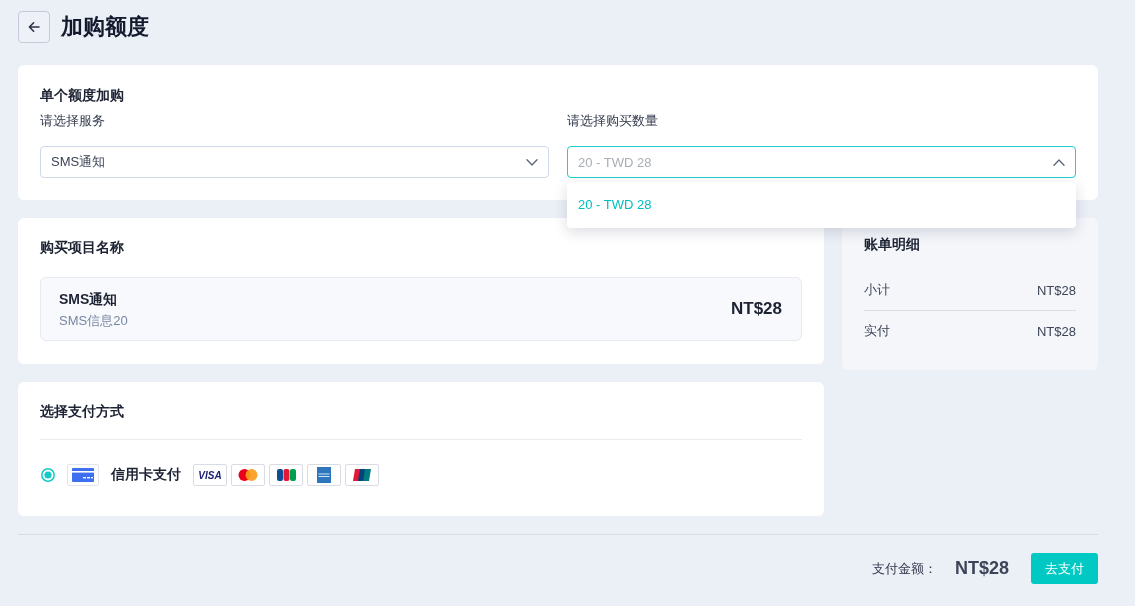  What do you see at coordinates (821, 162) in the screenshot?
I see `select-field: 20 - TWD 28` at bounding box center [821, 162].